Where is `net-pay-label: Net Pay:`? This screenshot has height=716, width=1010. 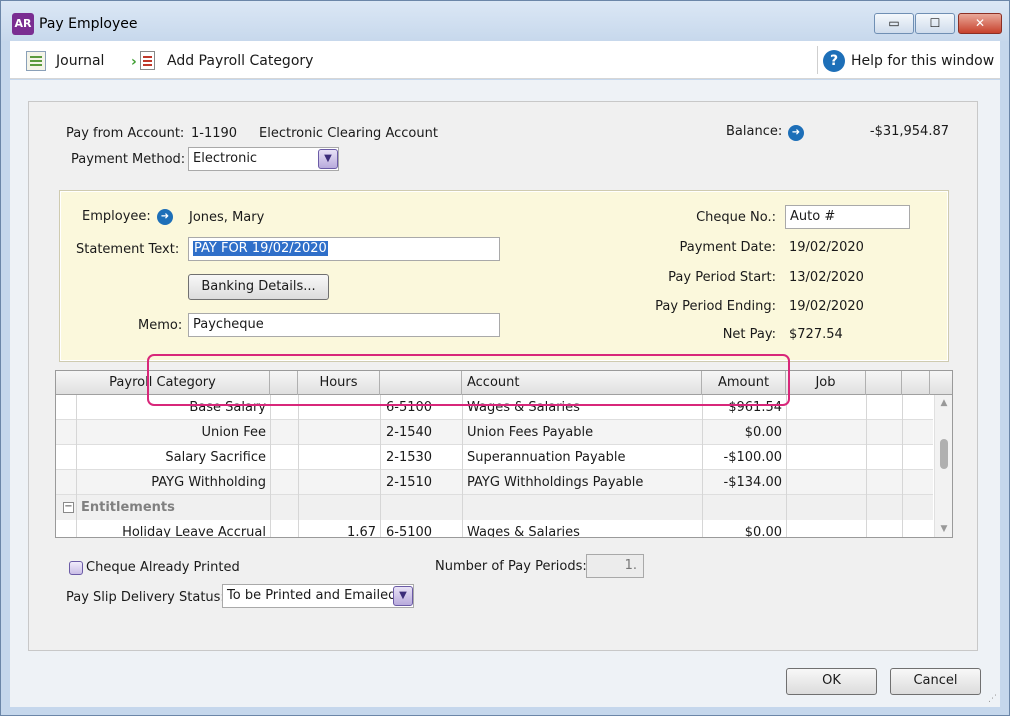
net-pay-label: Net Pay: is located at coordinates (749, 334).